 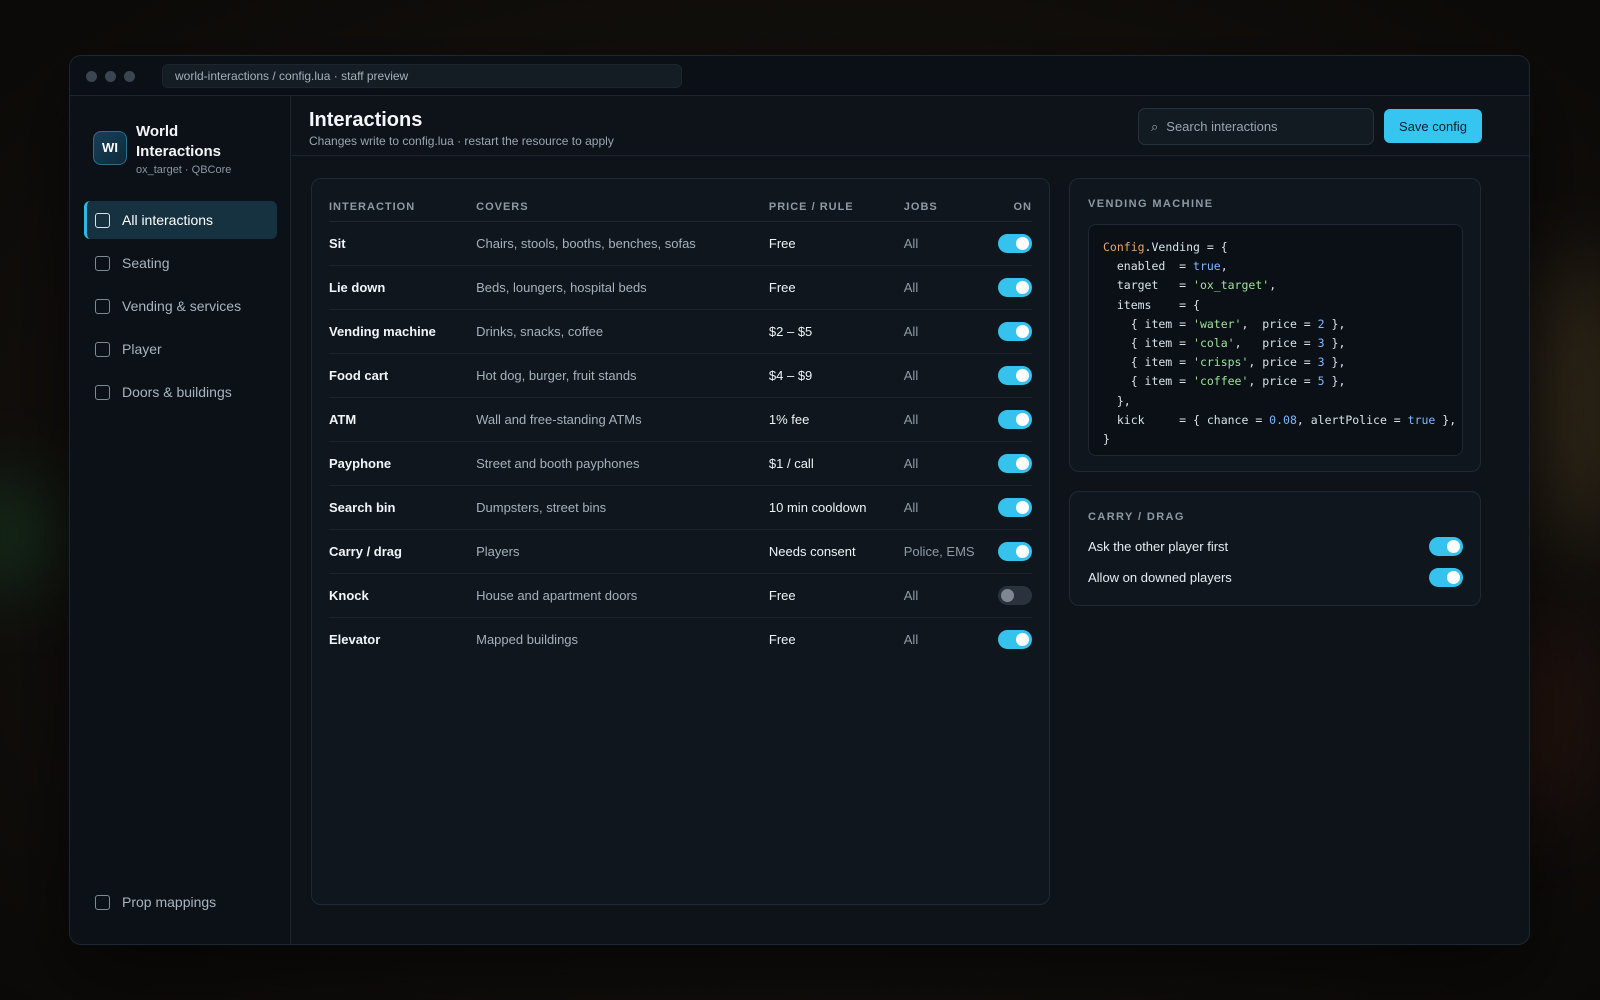 I want to click on sidebar-item-player: Player, so click(x=180, y=349).